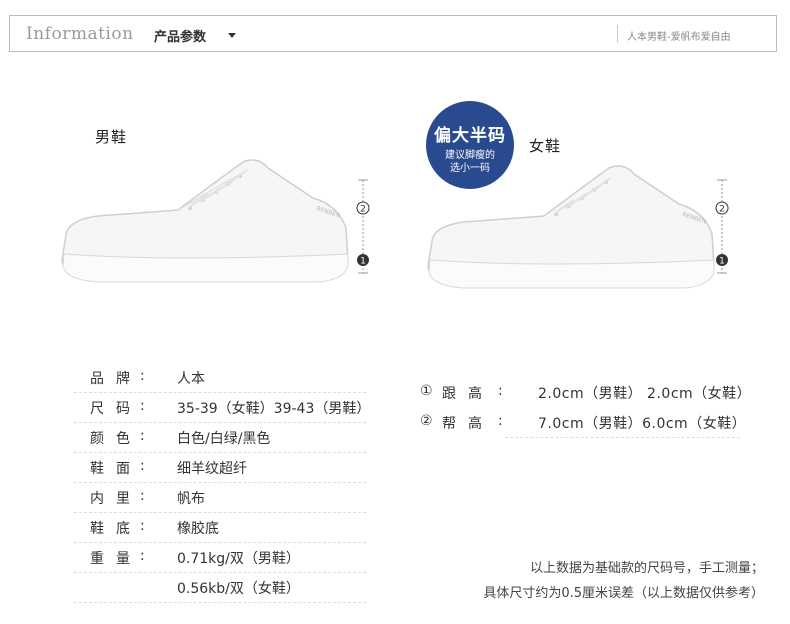 The width and height of the screenshot is (790, 624). I want to click on spec-key: 颜色, so click(116, 439).